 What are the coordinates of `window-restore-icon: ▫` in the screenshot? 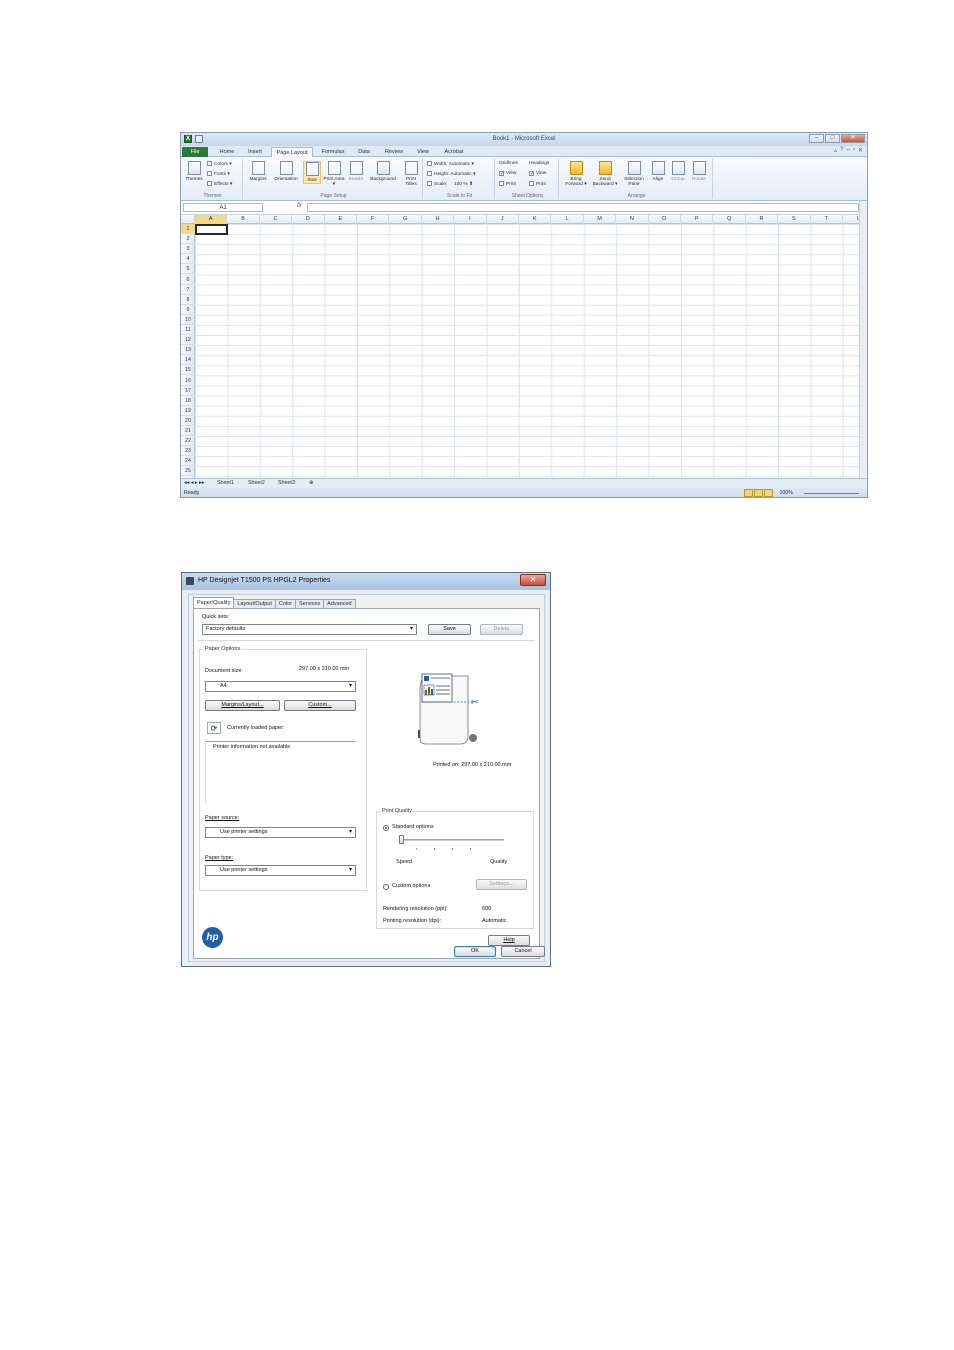 It's located at (854, 150).